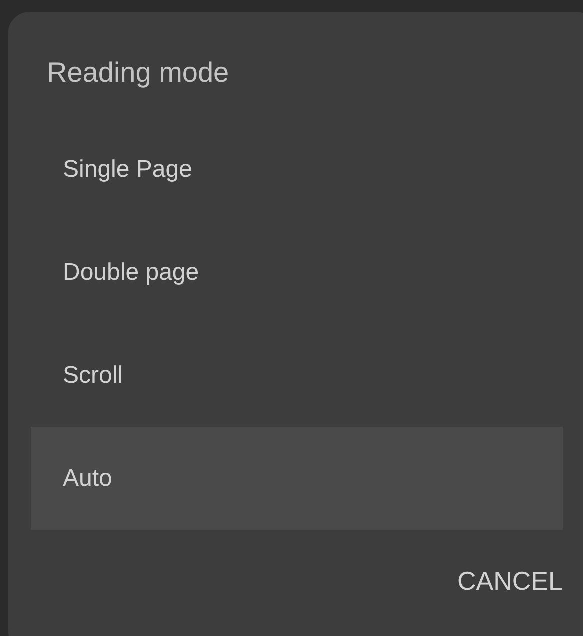 This screenshot has width=583, height=636. What do you see at coordinates (297, 478) in the screenshot?
I see `option-item: Auto` at bounding box center [297, 478].